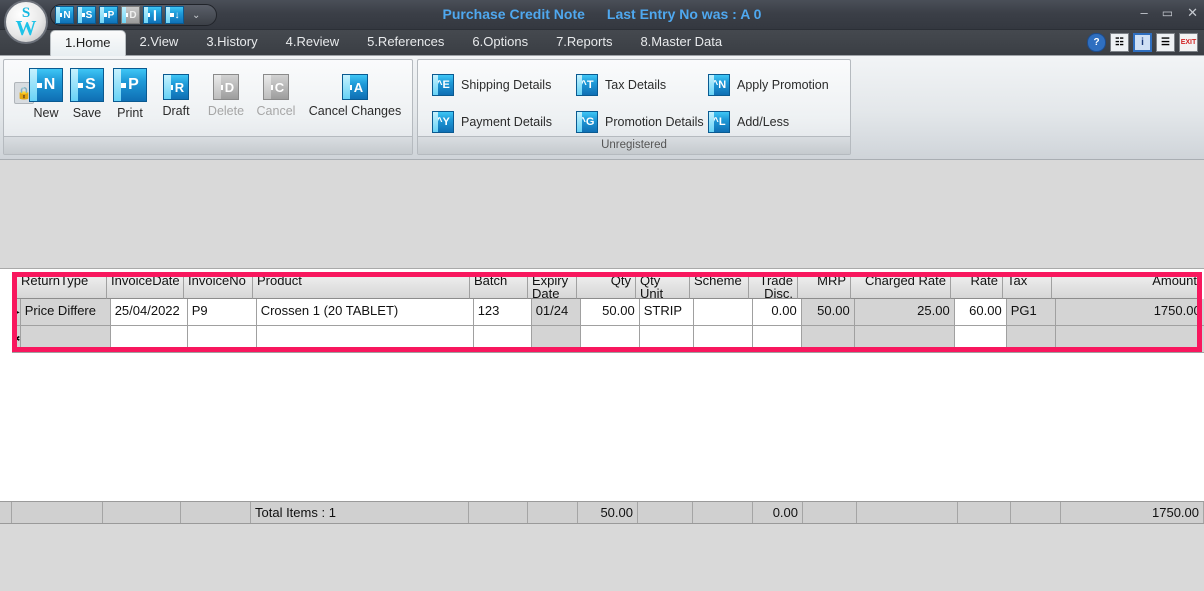 The height and width of the screenshot is (591, 1204). What do you see at coordinates (1027, 285) in the screenshot?
I see `column-header-tax: Tax` at bounding box center [1027, 285].